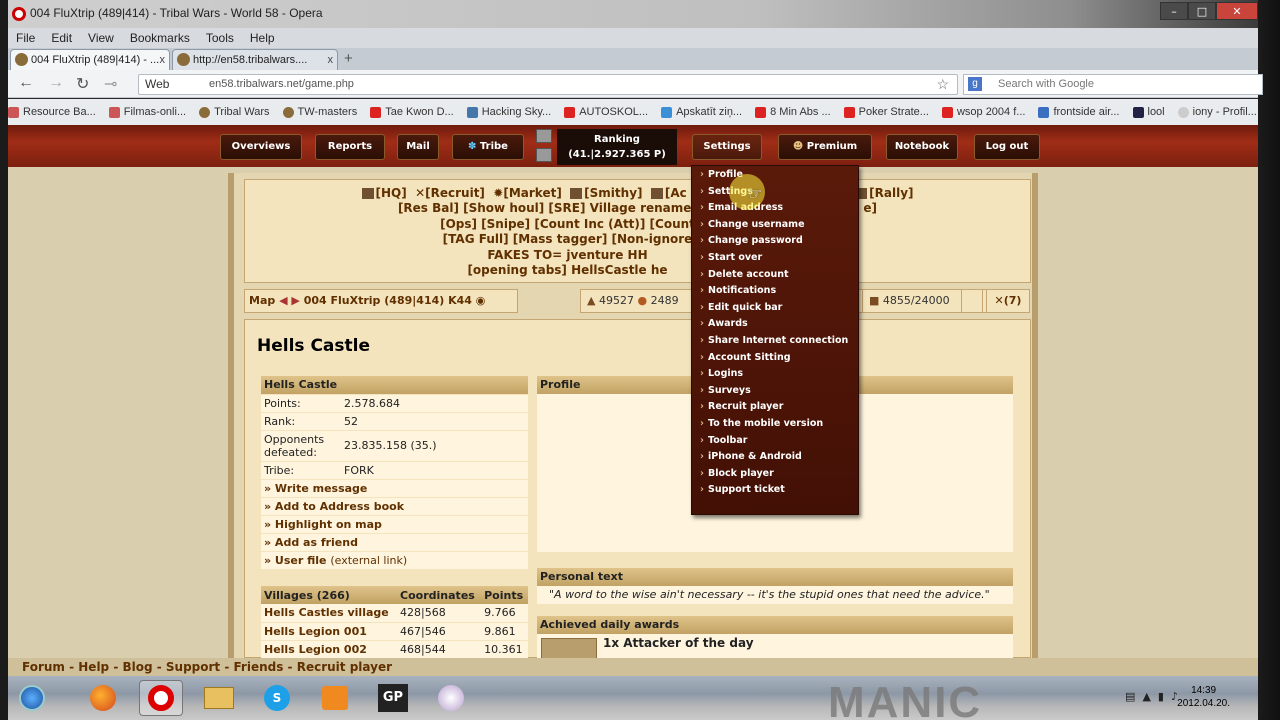  I want to click on menu-item-recruit-player: Recruit player, so click(776, 407).